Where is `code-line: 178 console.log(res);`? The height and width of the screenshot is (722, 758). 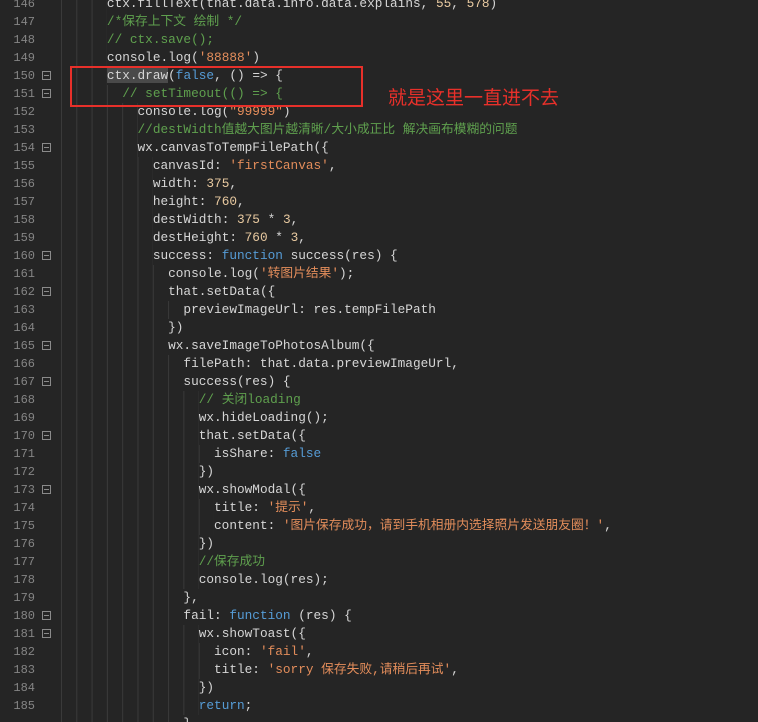
code-line: 178 console.log(res); is located at coordinates (379, 580).